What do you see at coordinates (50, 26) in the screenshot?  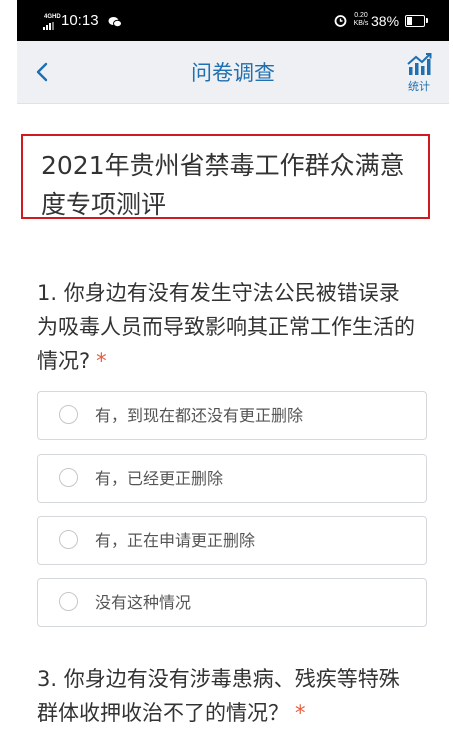 I see `signal-icon` at bounding box center [50, 26].